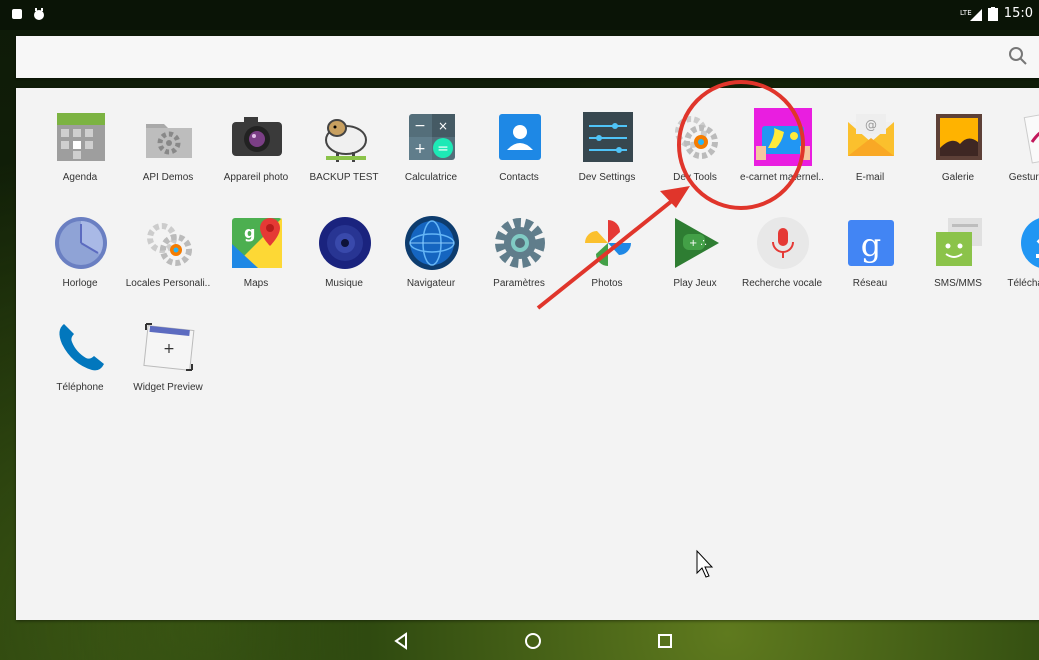 Image resolution: width=1039 pixels, height=660 pixels. What do you see at coordinates (783, 243) in the screenshot?
I see `microphone-icon` at bounding box center [783, 243].